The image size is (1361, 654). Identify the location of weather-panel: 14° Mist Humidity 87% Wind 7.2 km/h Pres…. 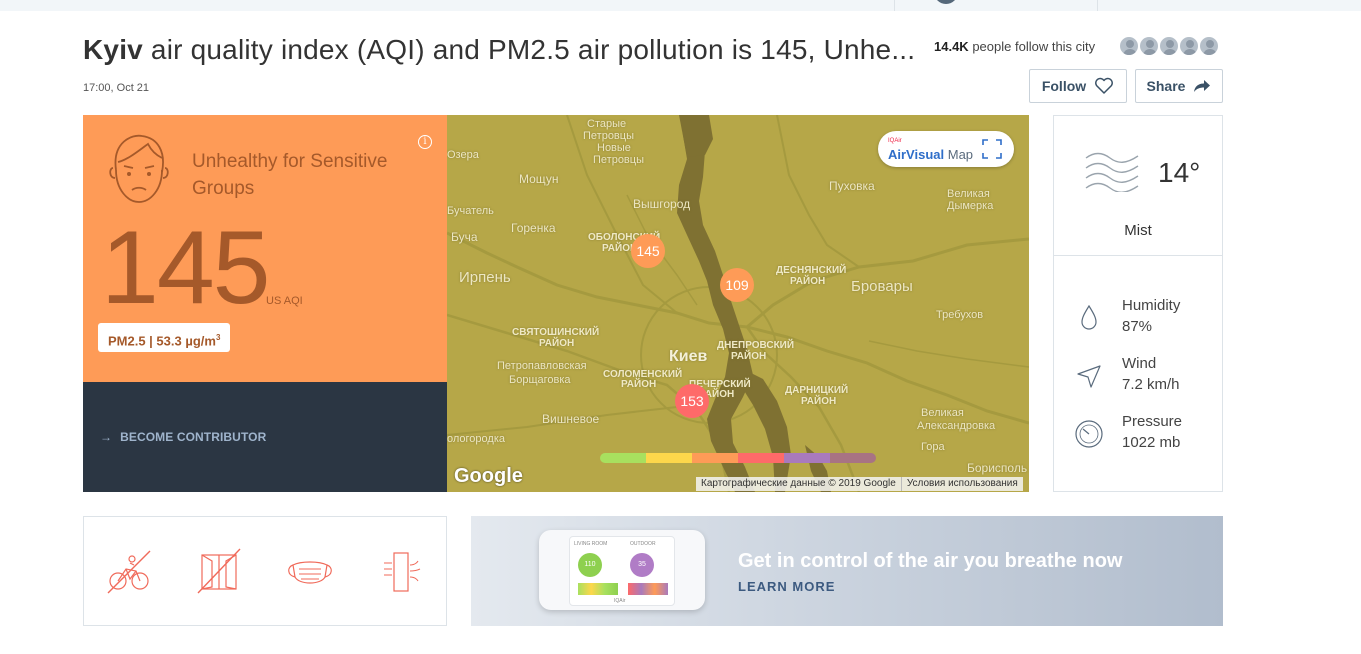
(1138, 303).